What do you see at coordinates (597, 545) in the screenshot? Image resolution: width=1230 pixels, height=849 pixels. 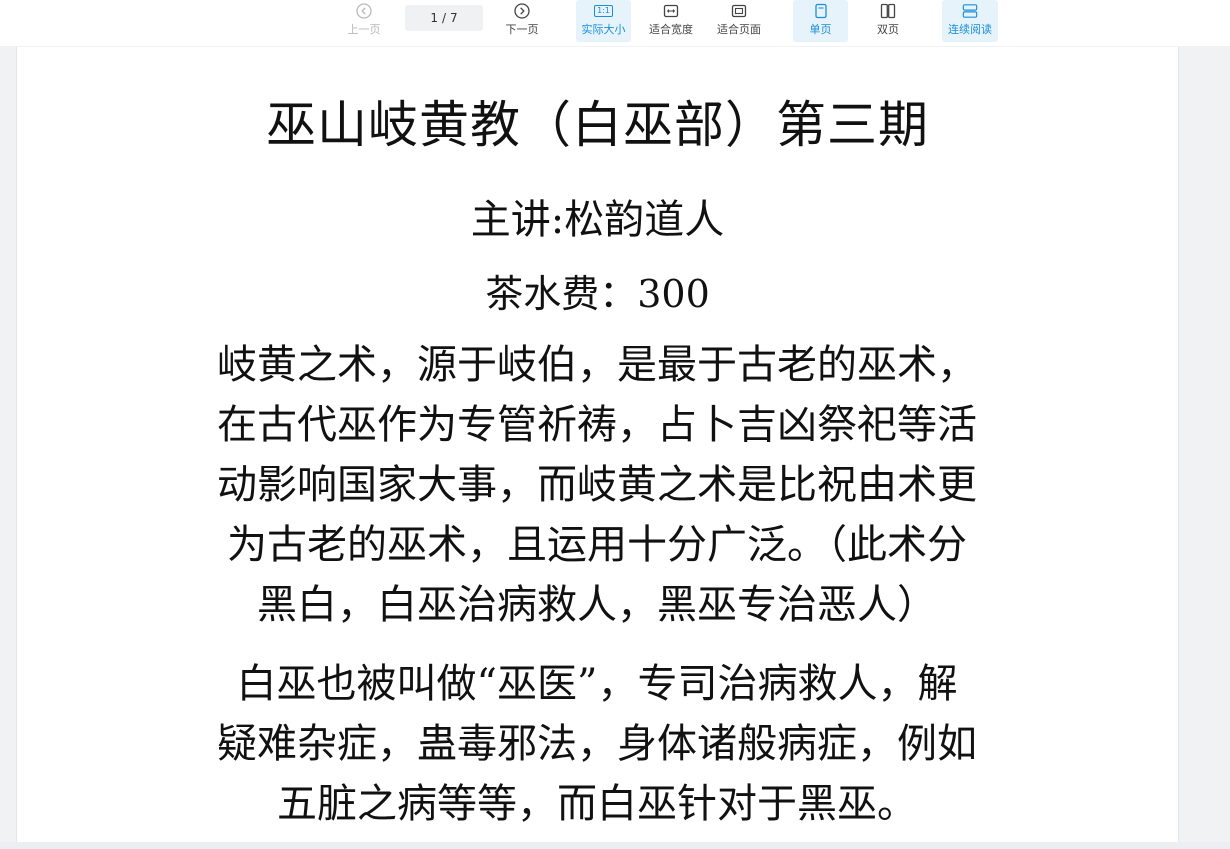 I see `paragraph-line: 为古老的巫术，且运用十分广泛。（此术分` at bounding box center [597, 545].